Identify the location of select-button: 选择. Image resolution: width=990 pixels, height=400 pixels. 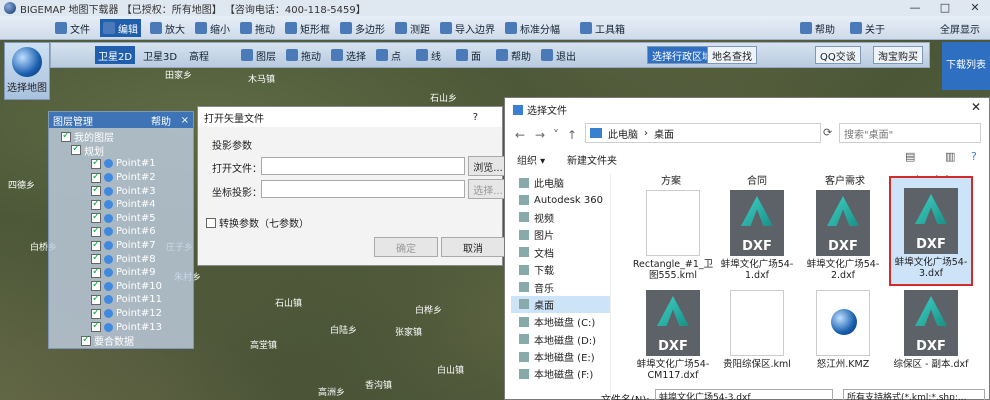
(348, 55).